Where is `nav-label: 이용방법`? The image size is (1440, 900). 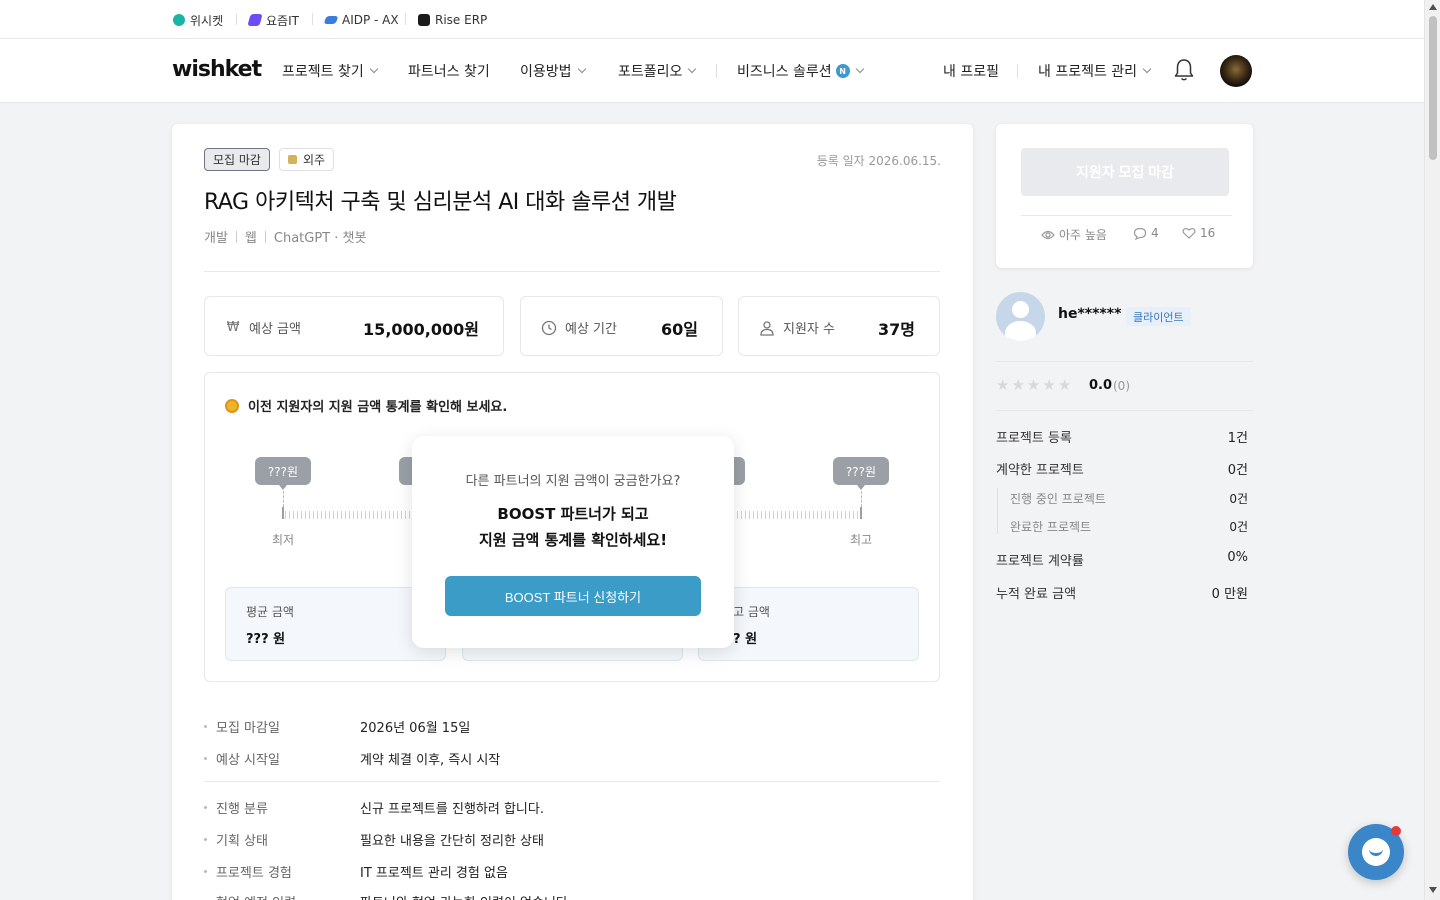 nav-label: 이용방법 is located at coordinates (546, 72).